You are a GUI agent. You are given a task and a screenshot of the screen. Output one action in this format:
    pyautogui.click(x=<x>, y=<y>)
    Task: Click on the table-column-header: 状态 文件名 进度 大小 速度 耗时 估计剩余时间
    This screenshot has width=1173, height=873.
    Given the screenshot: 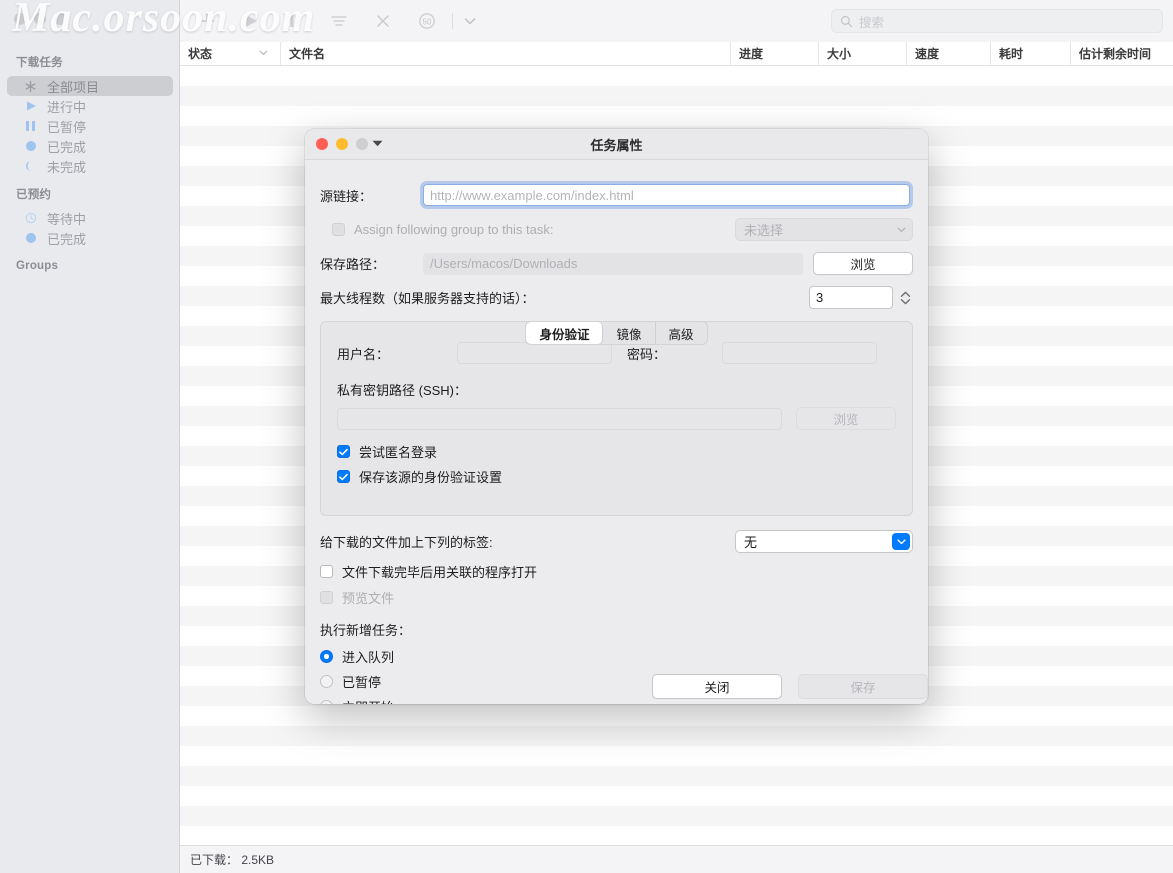 What is the action you would take?
    pyautogui.click(x=676, y=53)
    